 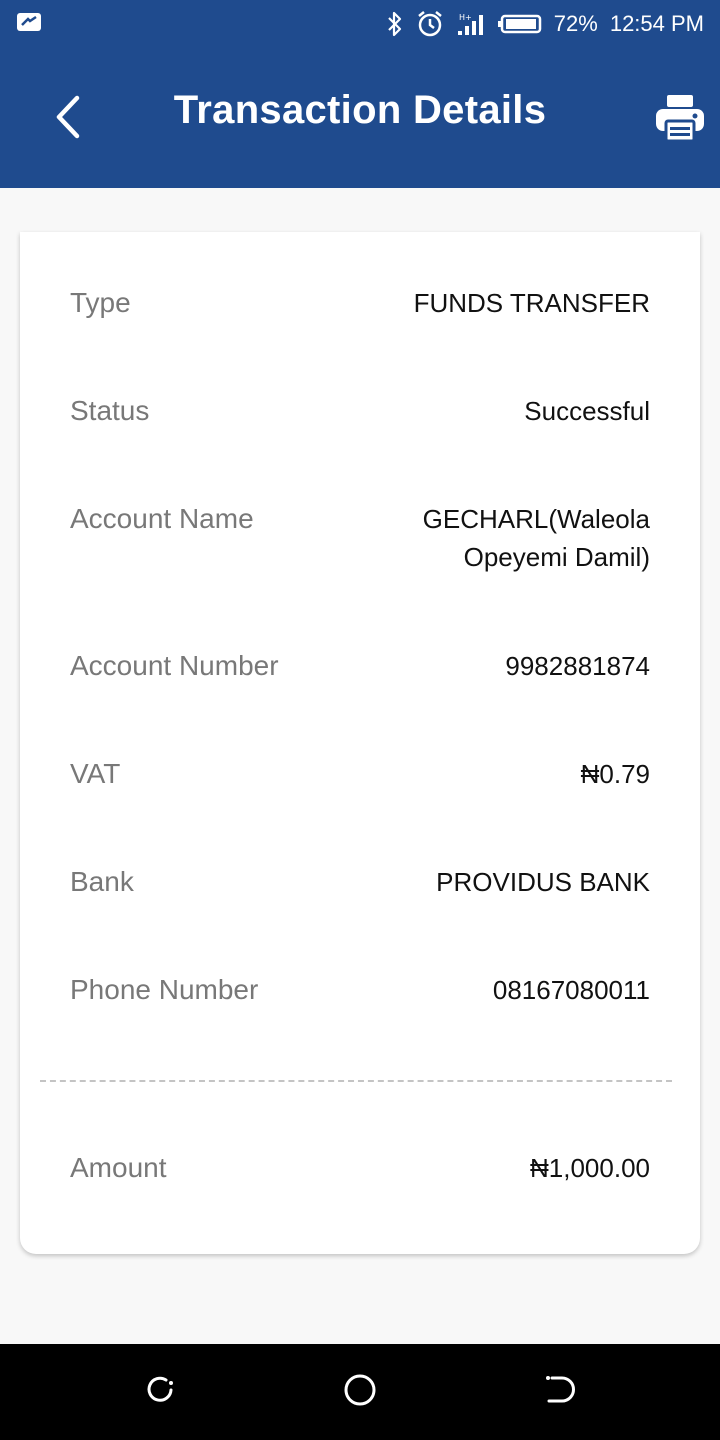 What do you see at coordinates (395, 24) in the screenshot?
I see `bluetooth-icon` at bounding box center [395, 24].